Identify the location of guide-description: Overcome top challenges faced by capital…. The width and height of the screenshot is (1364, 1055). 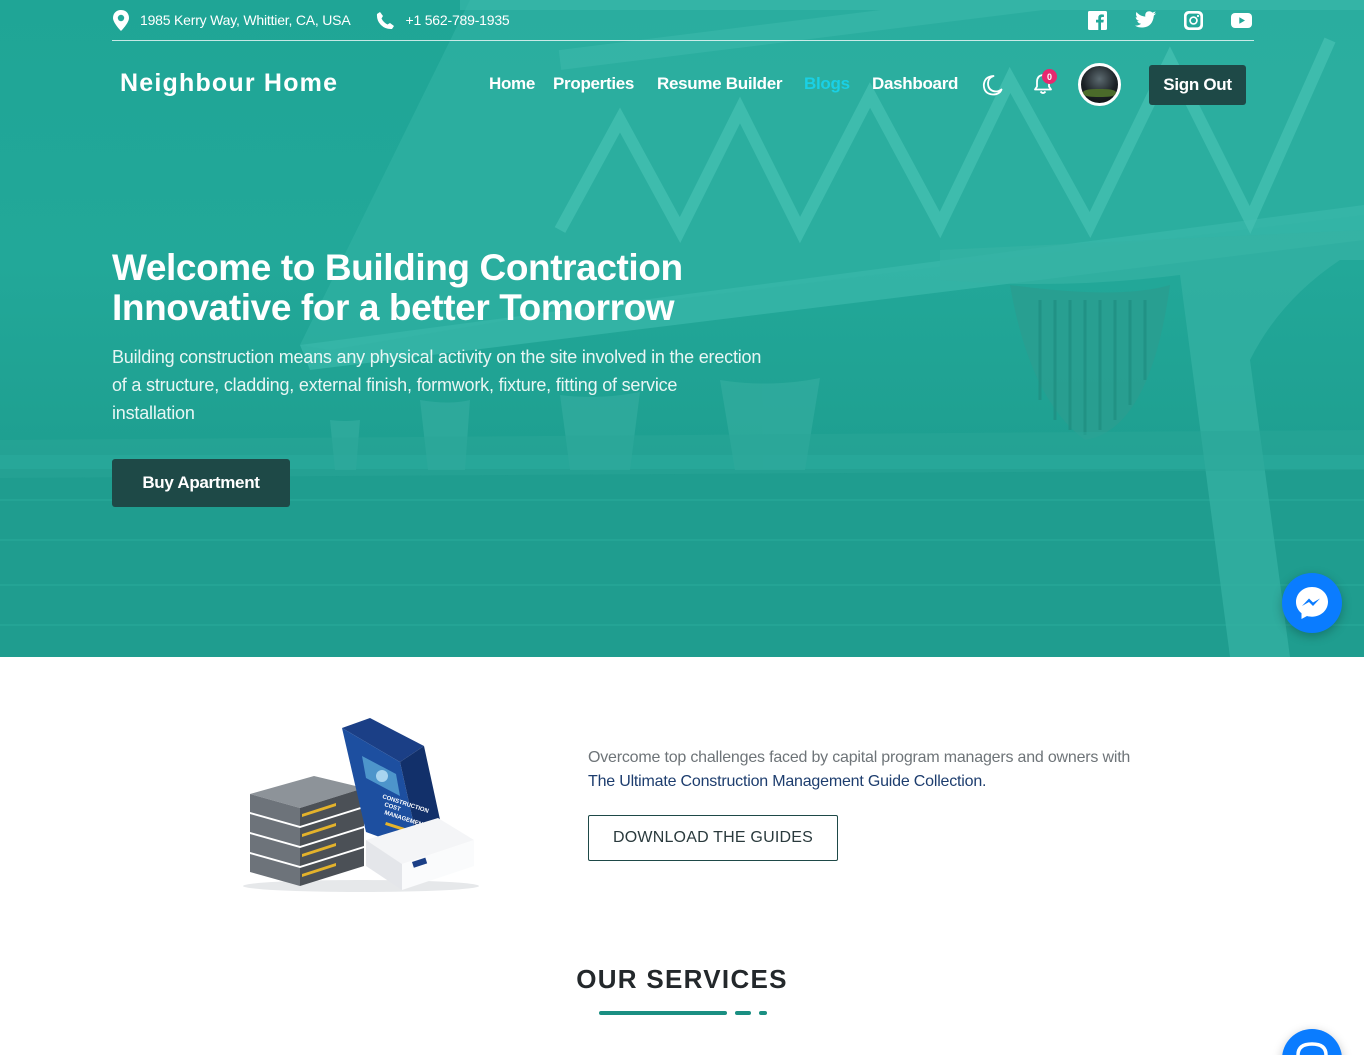
(898, 770).